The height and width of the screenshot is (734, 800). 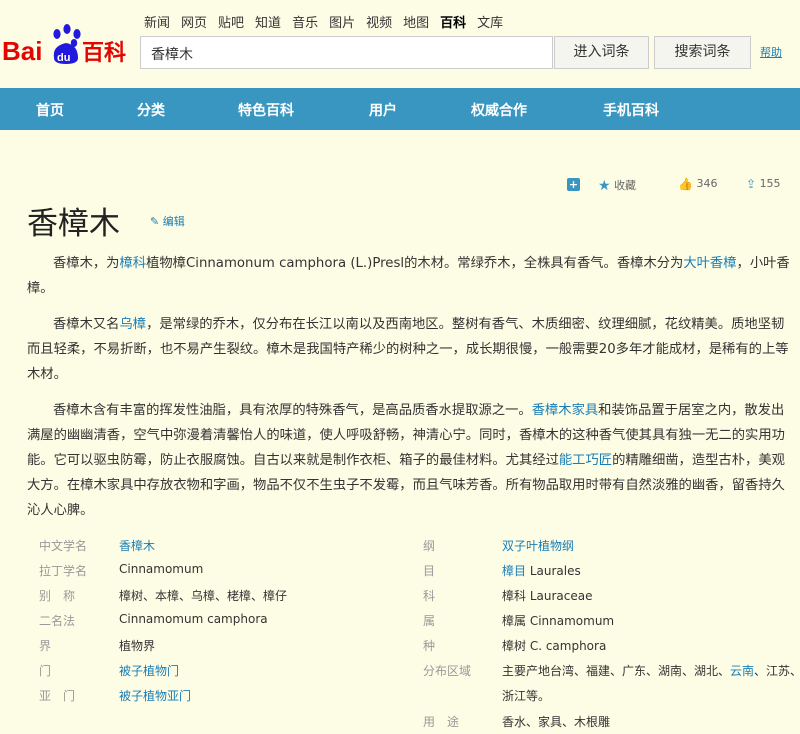 I want to click on like-button: 👍 346, so click(x=697, y=184).